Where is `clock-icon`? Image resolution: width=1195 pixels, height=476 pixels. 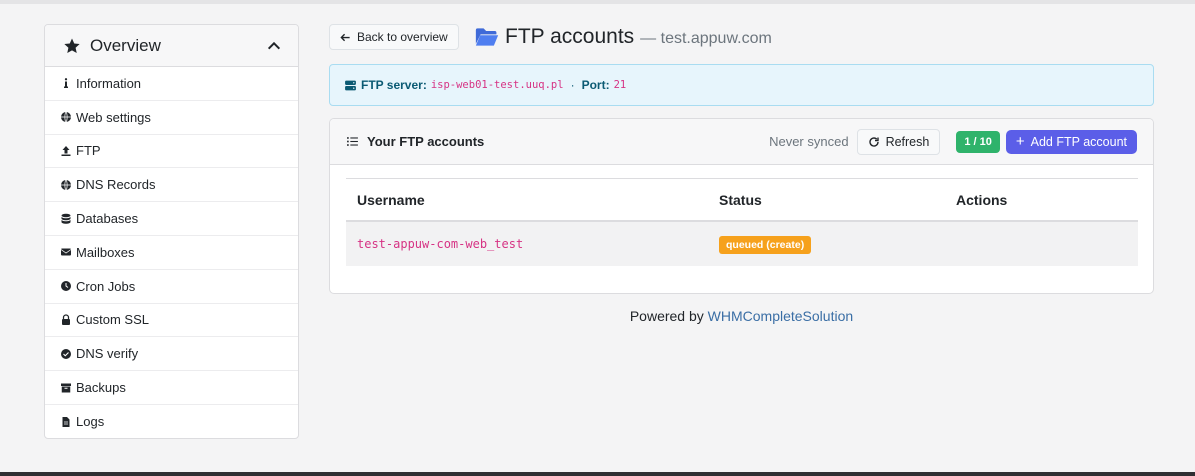
clock-icon is located at coordinates (65, 286).